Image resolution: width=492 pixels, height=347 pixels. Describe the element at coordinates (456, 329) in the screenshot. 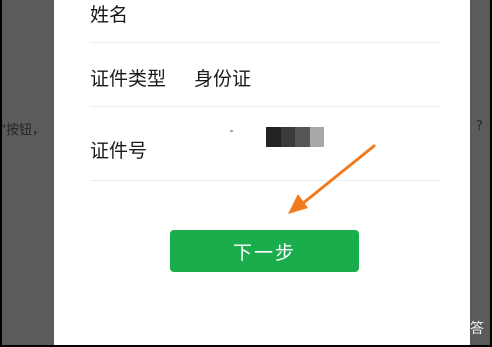

I see `watermark-text: 悟空问答` at that location.